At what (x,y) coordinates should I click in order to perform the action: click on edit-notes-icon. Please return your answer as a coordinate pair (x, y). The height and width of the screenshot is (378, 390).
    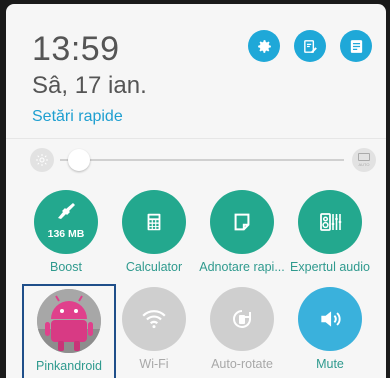
    Looking at the image, I should click on (310, 46).